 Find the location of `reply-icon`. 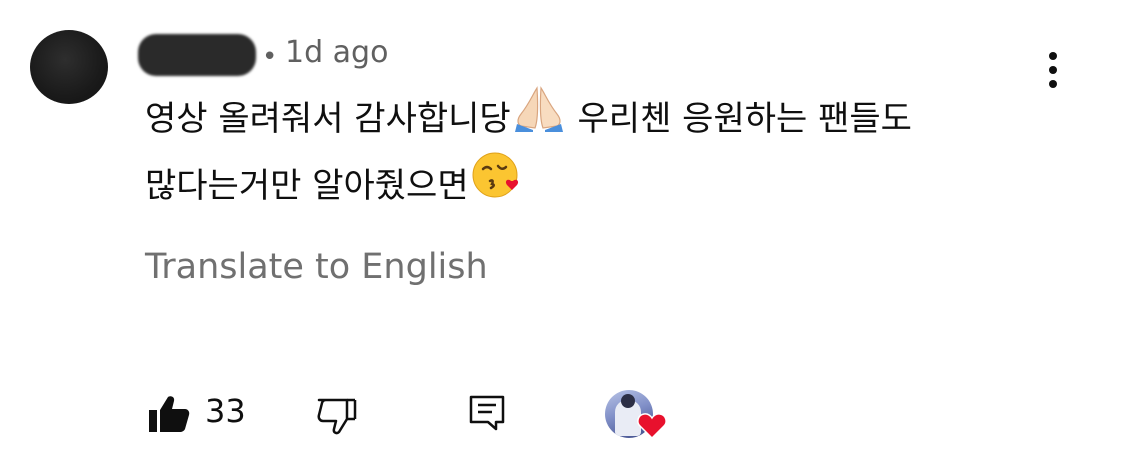

reply-icon is located at coordinates (487, 413).